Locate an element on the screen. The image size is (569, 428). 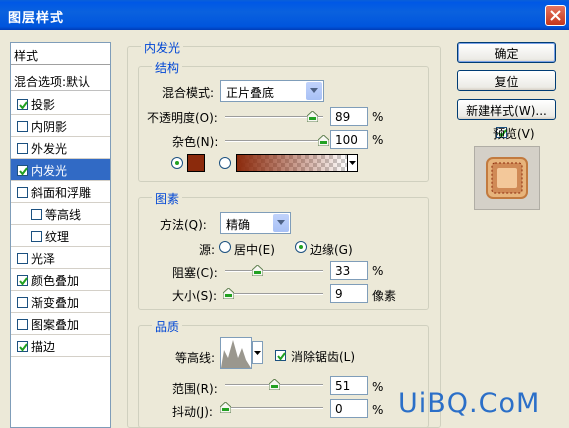
title-bar: 图层样式 is located at coordinates (284, 15).